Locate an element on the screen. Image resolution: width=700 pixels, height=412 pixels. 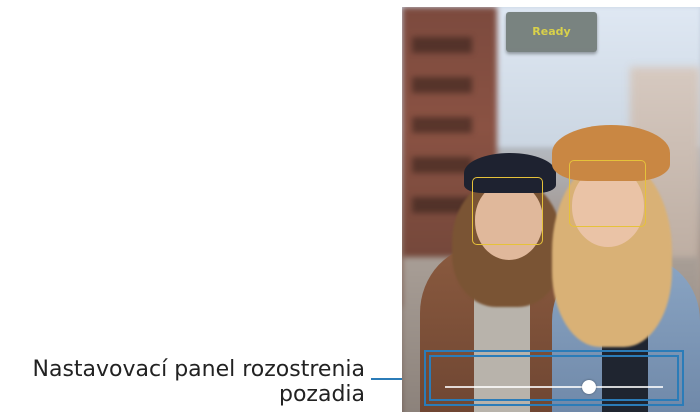
blur-panel-highlight is located at coordinates (554, 378).